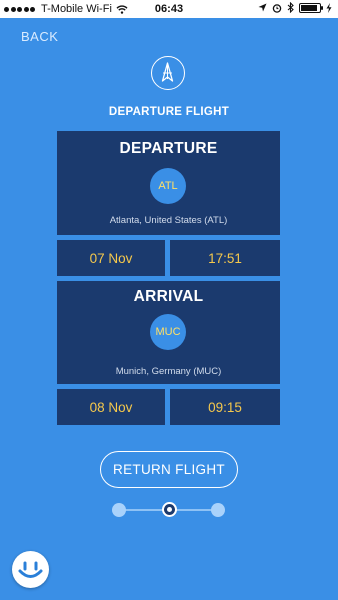  I want to click on status-bar: T-Mobile Wi-Fi 06:43, so click(169, 9).